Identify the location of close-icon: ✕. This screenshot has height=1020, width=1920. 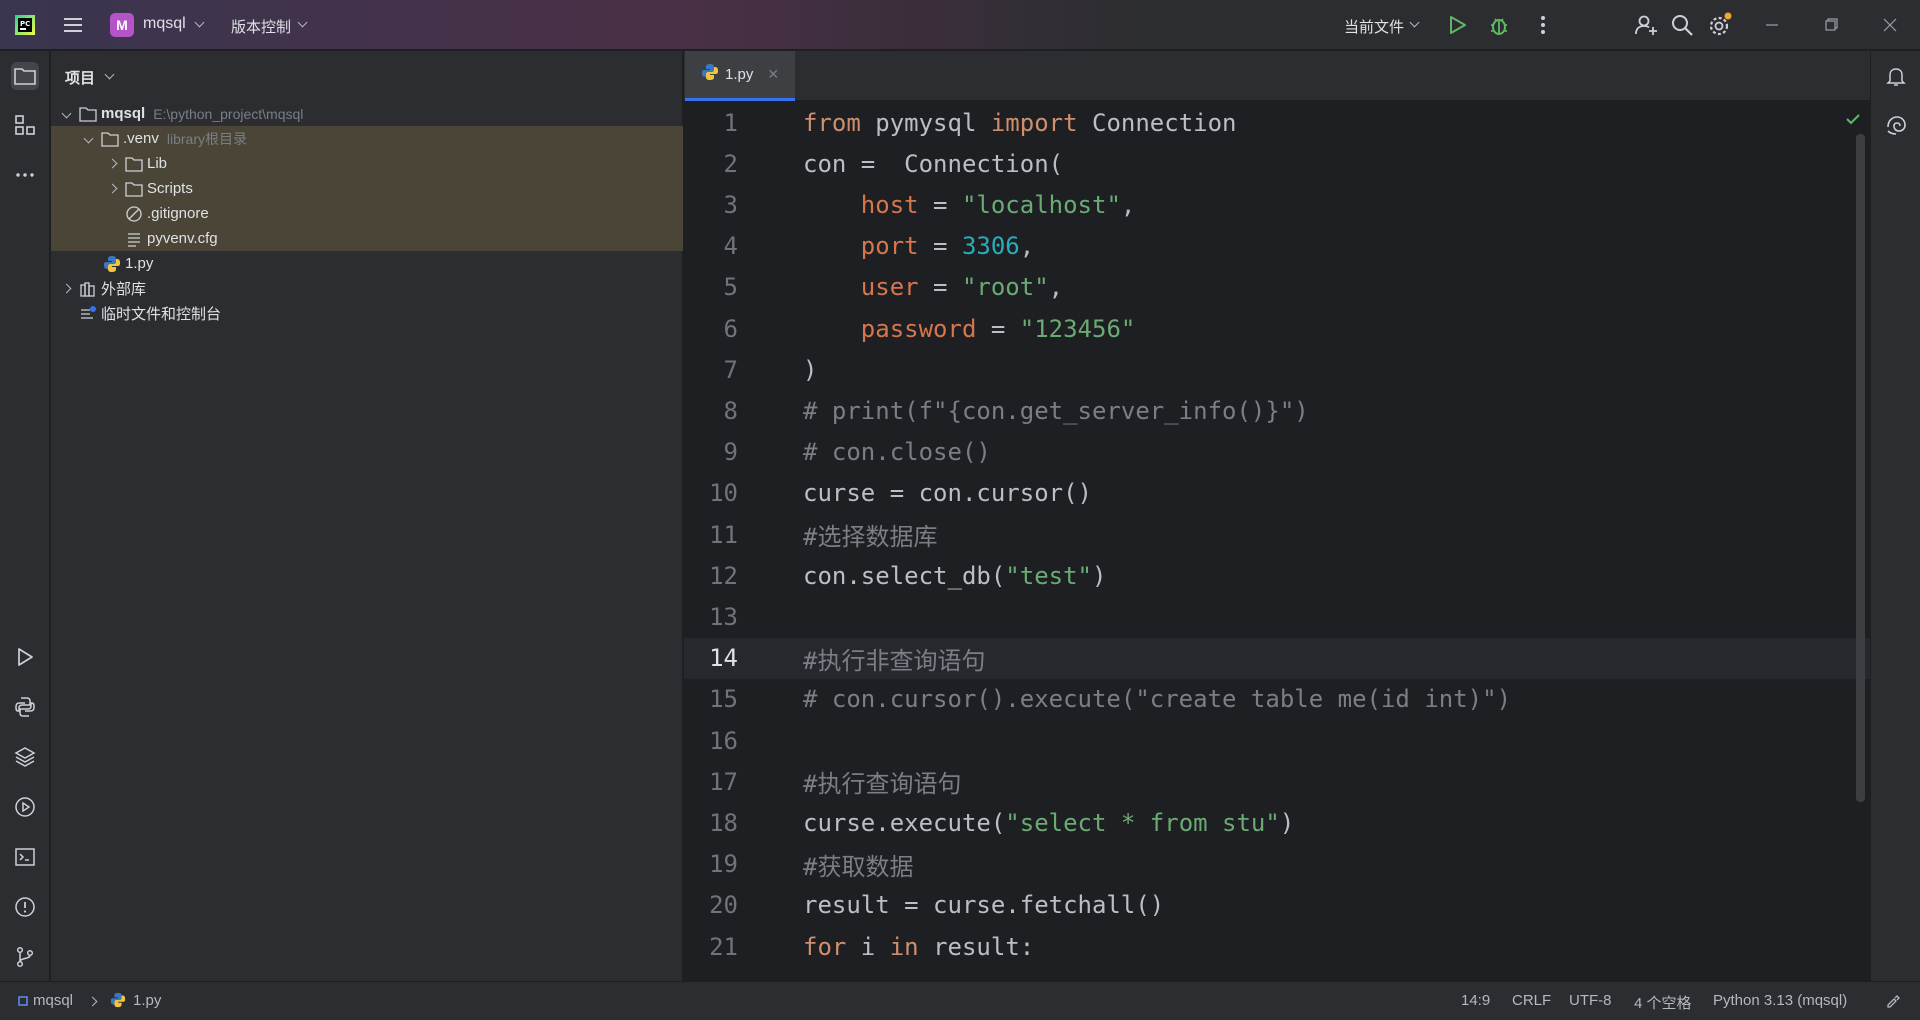
(773, 74).